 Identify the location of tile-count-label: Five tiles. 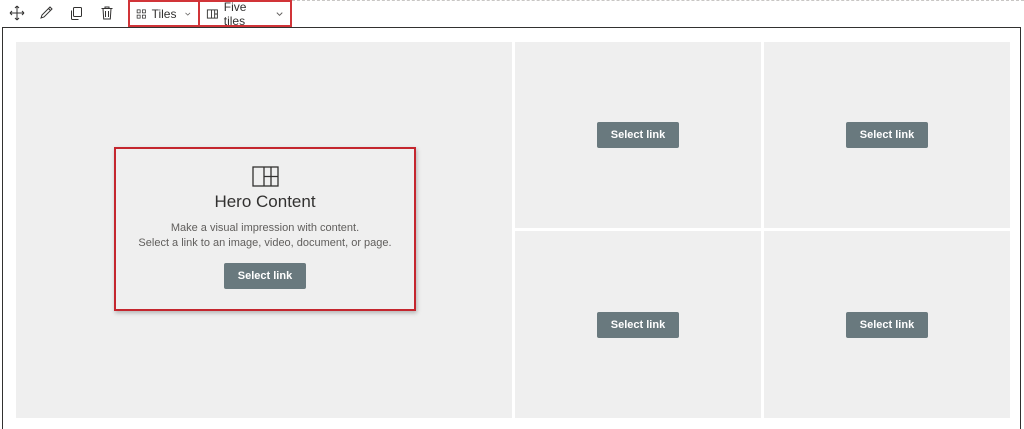
(235, 14).